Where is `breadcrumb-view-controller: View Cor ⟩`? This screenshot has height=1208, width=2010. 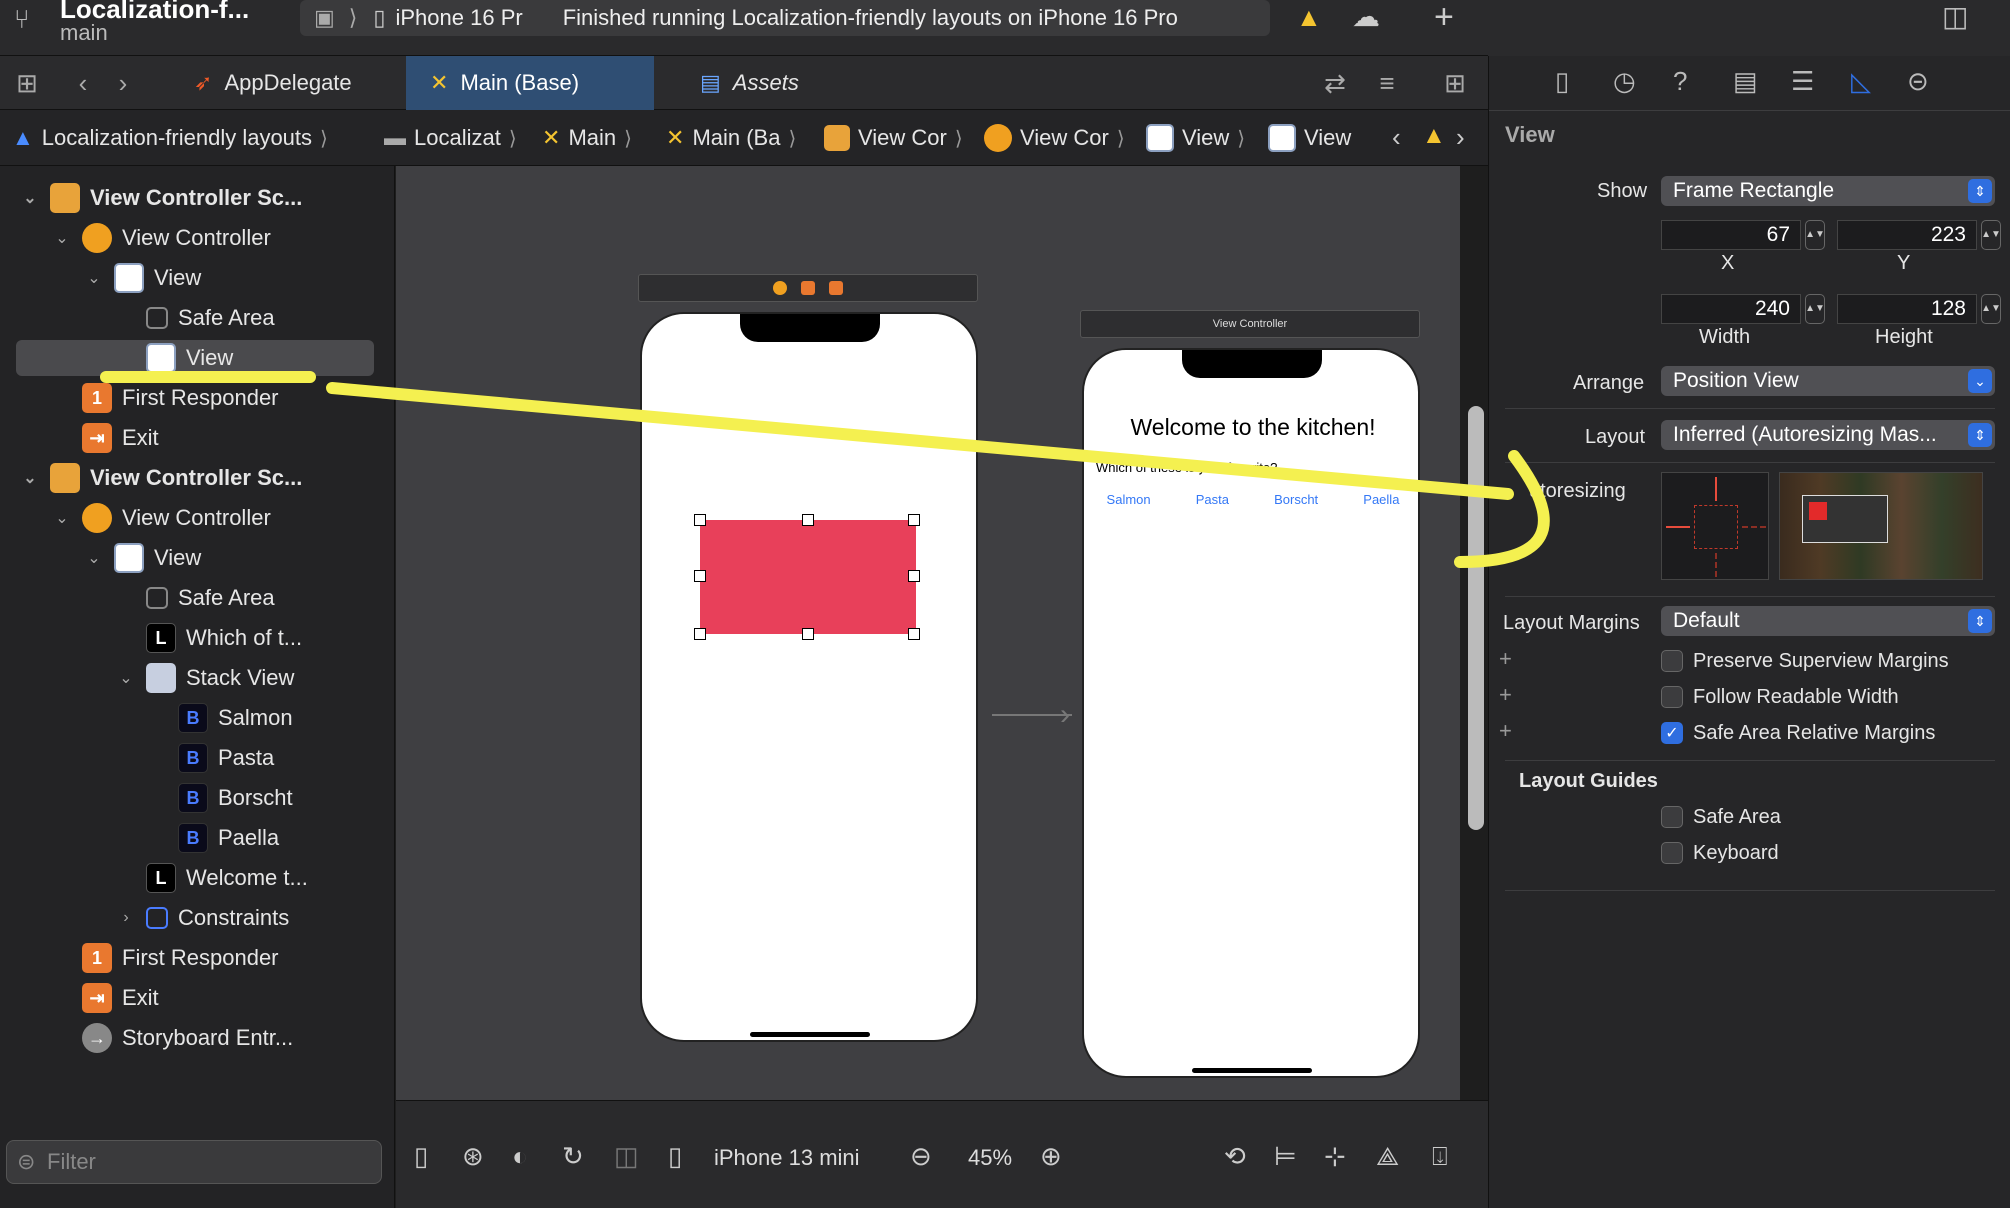 breadcrumb-view-controller: View Cor ⟩ is located at coordinates (1054, 138).